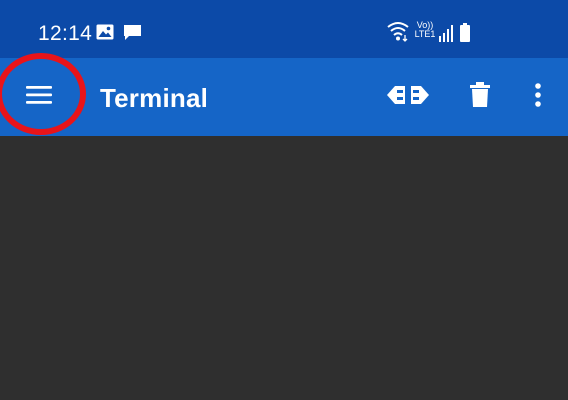 This screenshot has height=400, width=568. What do you see at coordinates (65, 33) in the screenshot?
I see `status-time: 12:14` at bounding box center [65, 33].